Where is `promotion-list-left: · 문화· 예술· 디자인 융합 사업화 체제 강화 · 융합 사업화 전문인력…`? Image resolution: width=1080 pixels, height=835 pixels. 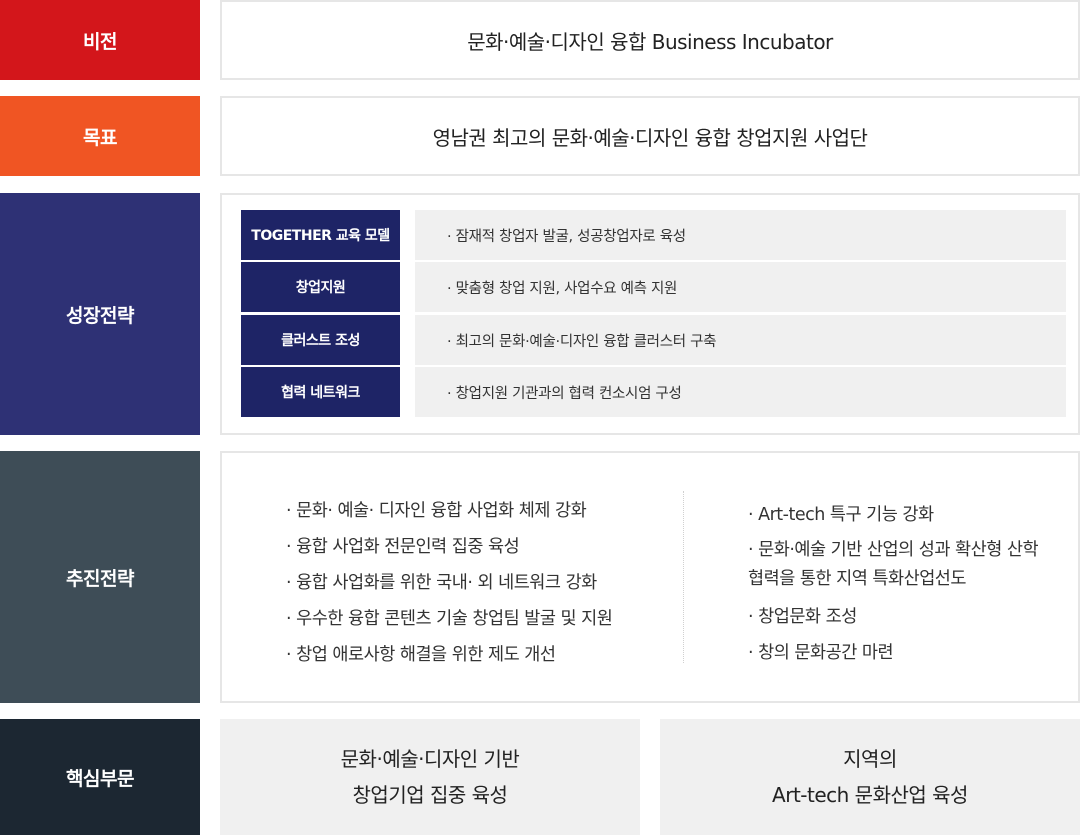
promotion-list-left: · 문화· 예술· 디자인 융합 사업화 체제 강화 · 융합 사업화 전문인력… is located at coordinates (449, 583).